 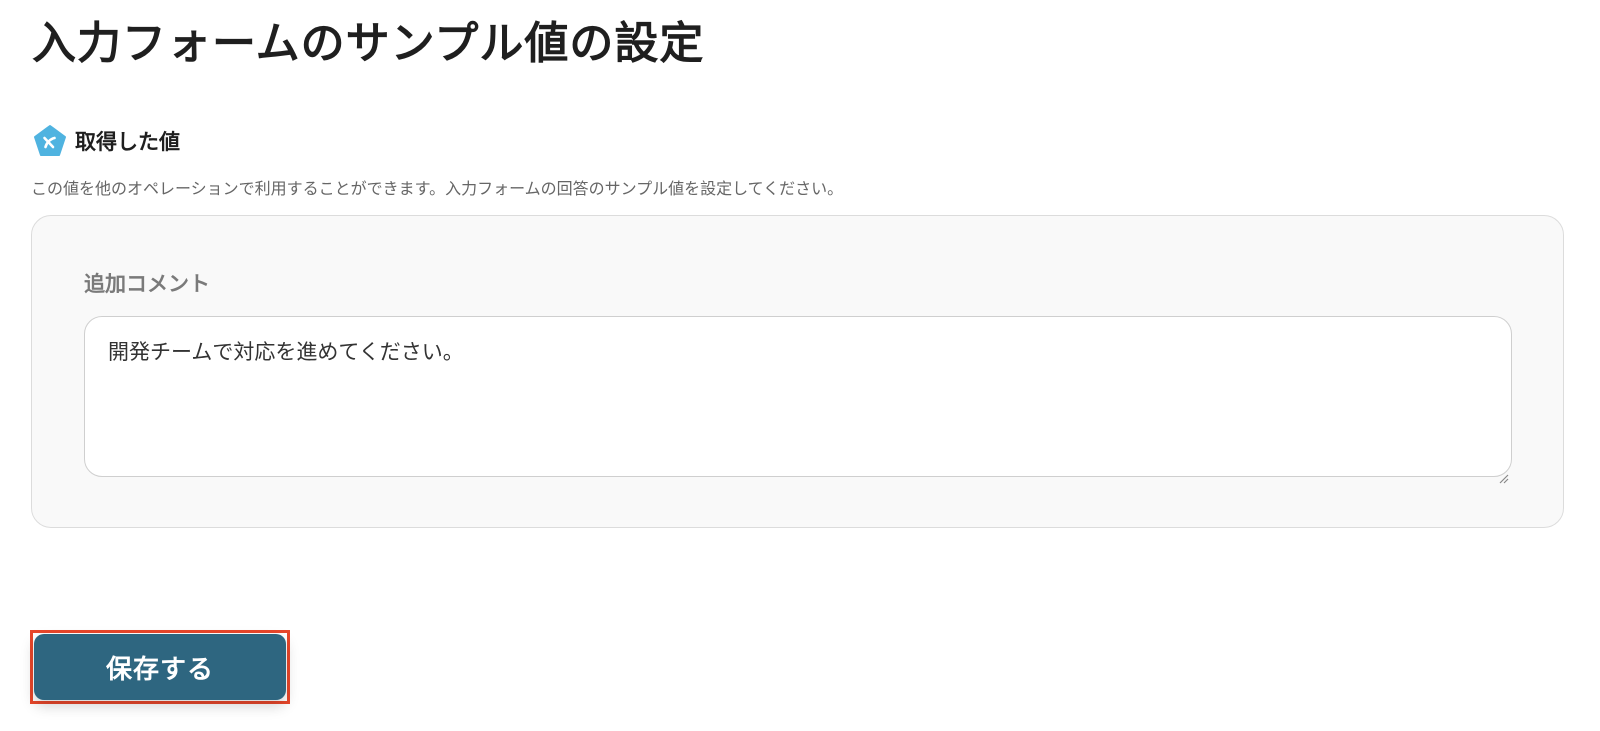 I want to click on save-button: 保存する, so click(x=160, y=667).